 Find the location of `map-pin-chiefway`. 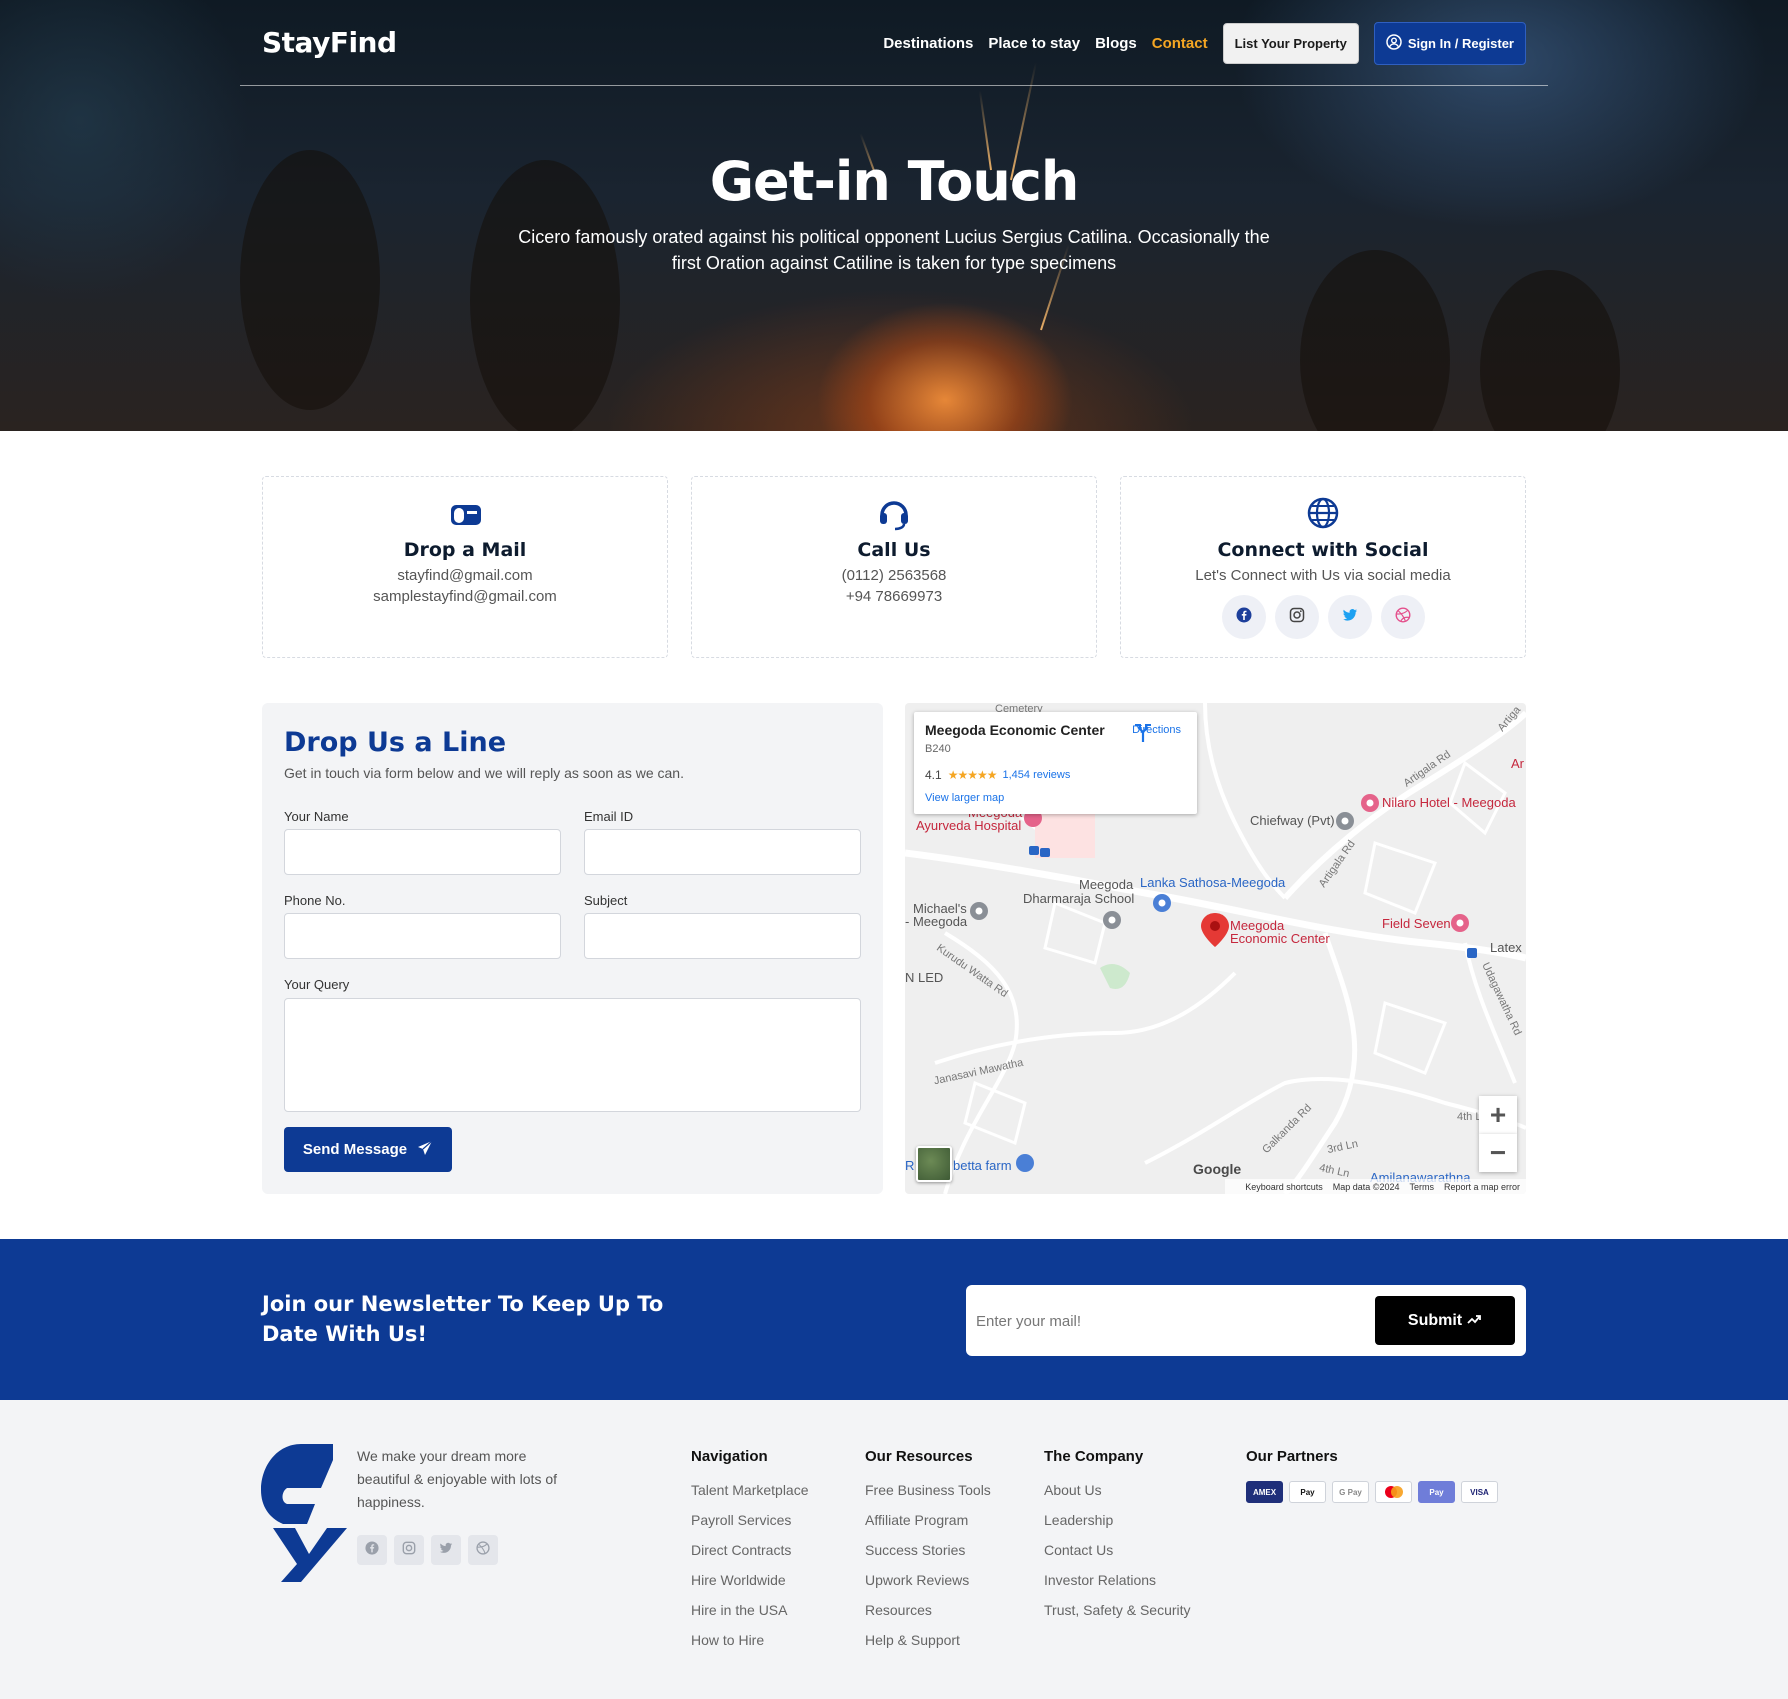

map-pin-chiefway is located at coordinates (1345, 821).